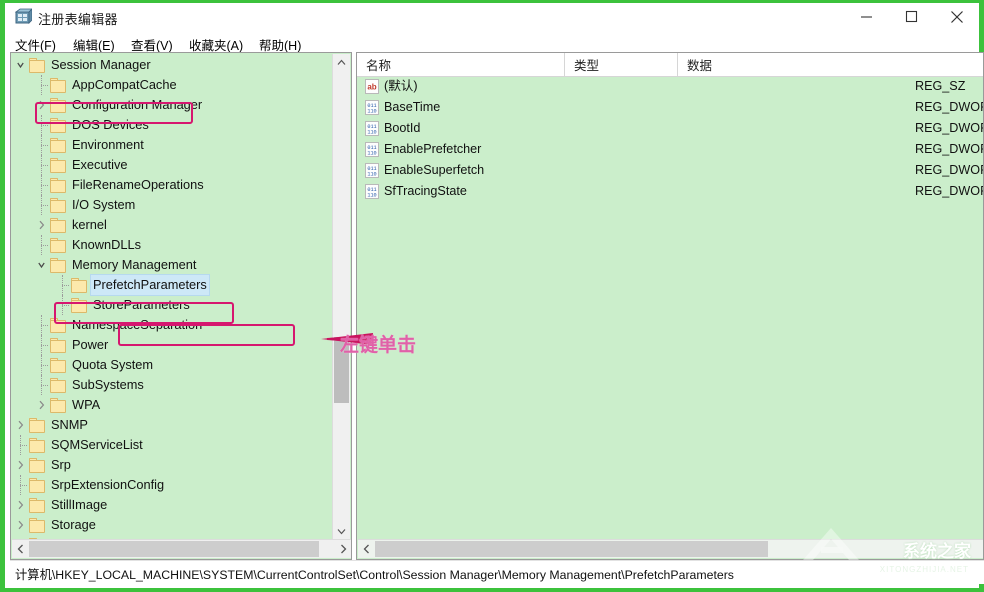 The width and height of the screenshot is (984, 592). Describe the element at coordinates (171, 325) in the screenshot. I see `tree-node-namespaceseparation: NamespaceSeparation` at that location.